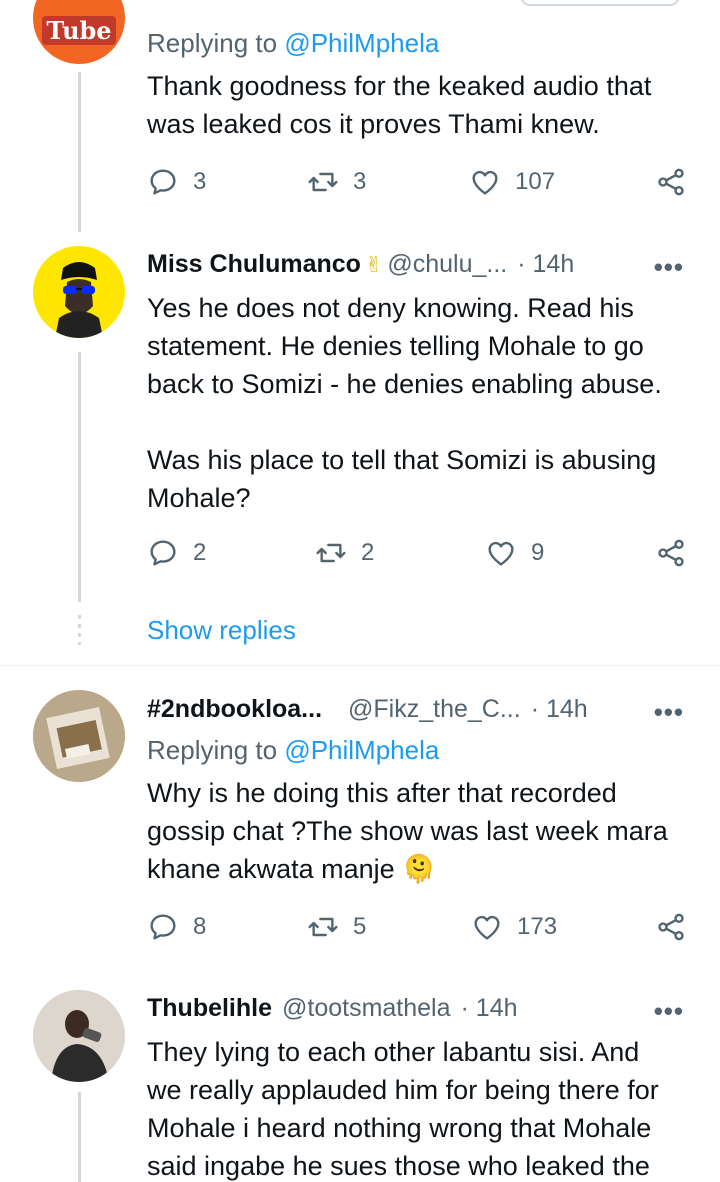 This screenshot has width=720, height=1182. What do you see at coordinates (254, 264) in the screenshot?
I see `display-name: Miss Chulumanco` at bounding box center [254, 264].